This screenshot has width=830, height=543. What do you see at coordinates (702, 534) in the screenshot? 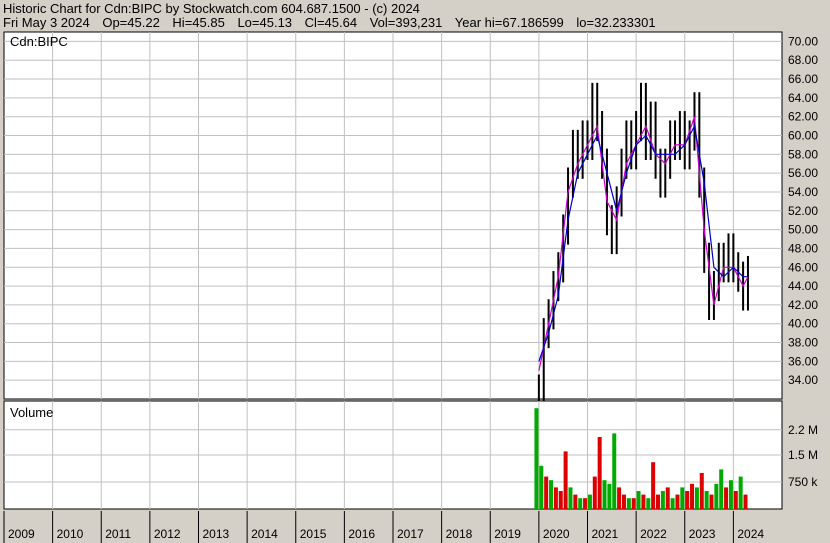
I see `x-tick-label: 2023` at bounding box center [702, 534].